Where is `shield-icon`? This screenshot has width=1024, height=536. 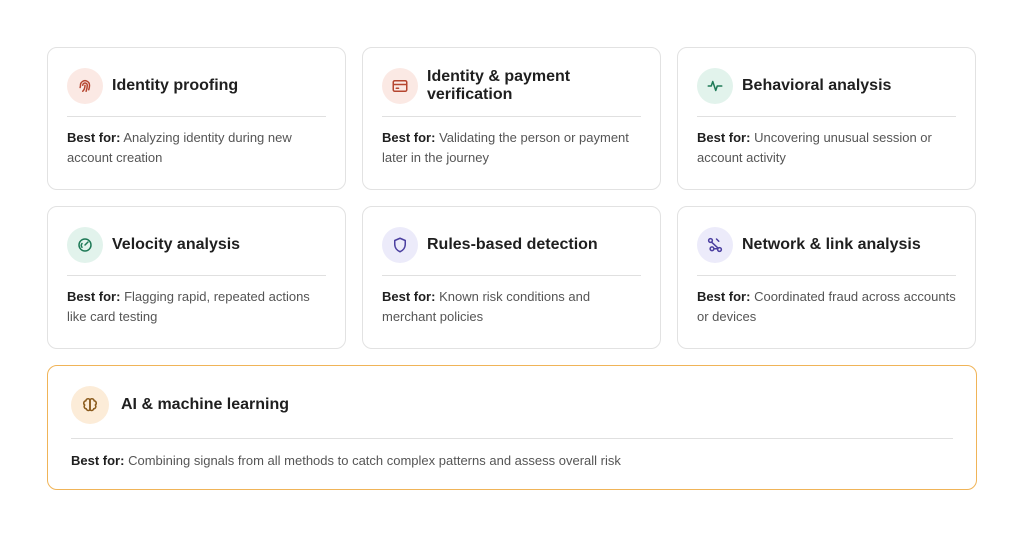 shield-icon is located at coordinates (400, 245).